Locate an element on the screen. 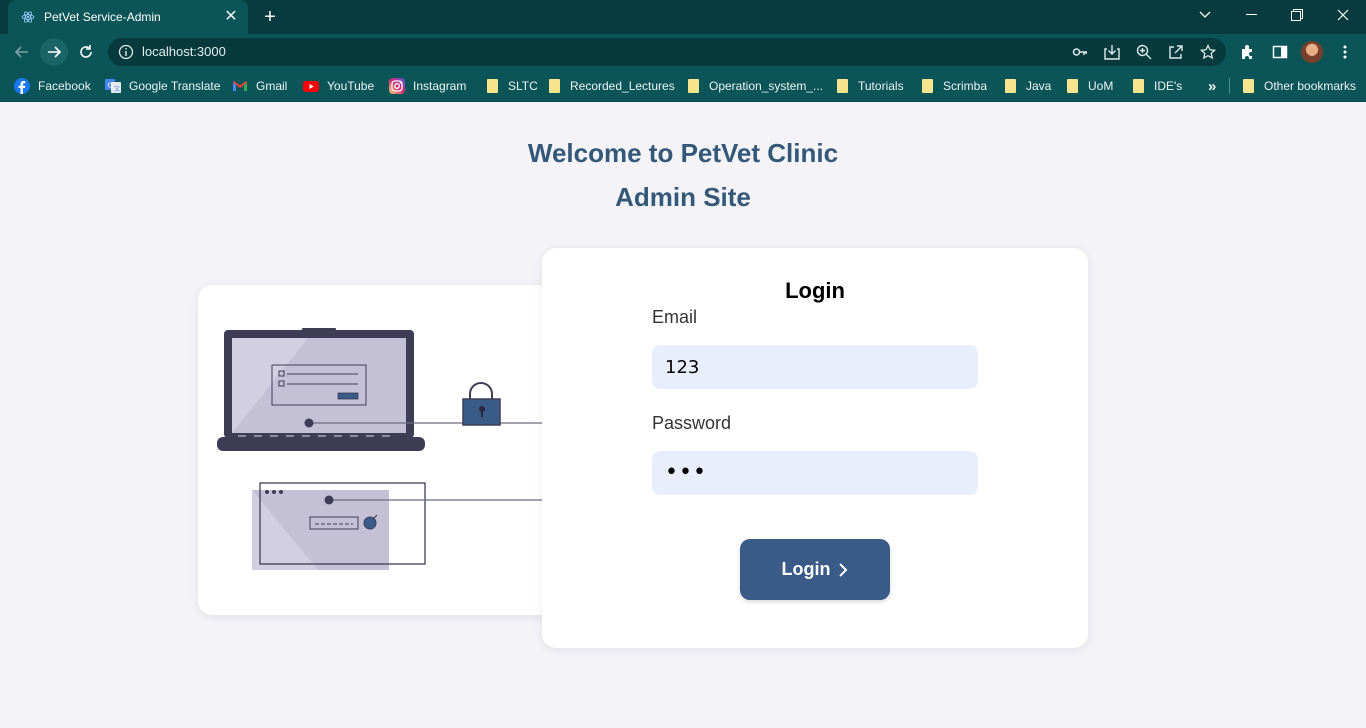  share-icon is located at coordinates (1176, 52).